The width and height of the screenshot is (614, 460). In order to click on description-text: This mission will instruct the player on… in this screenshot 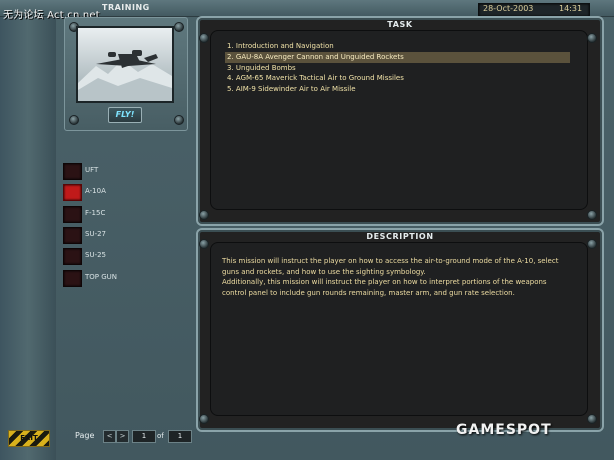, I will do `click(390, 277)`.